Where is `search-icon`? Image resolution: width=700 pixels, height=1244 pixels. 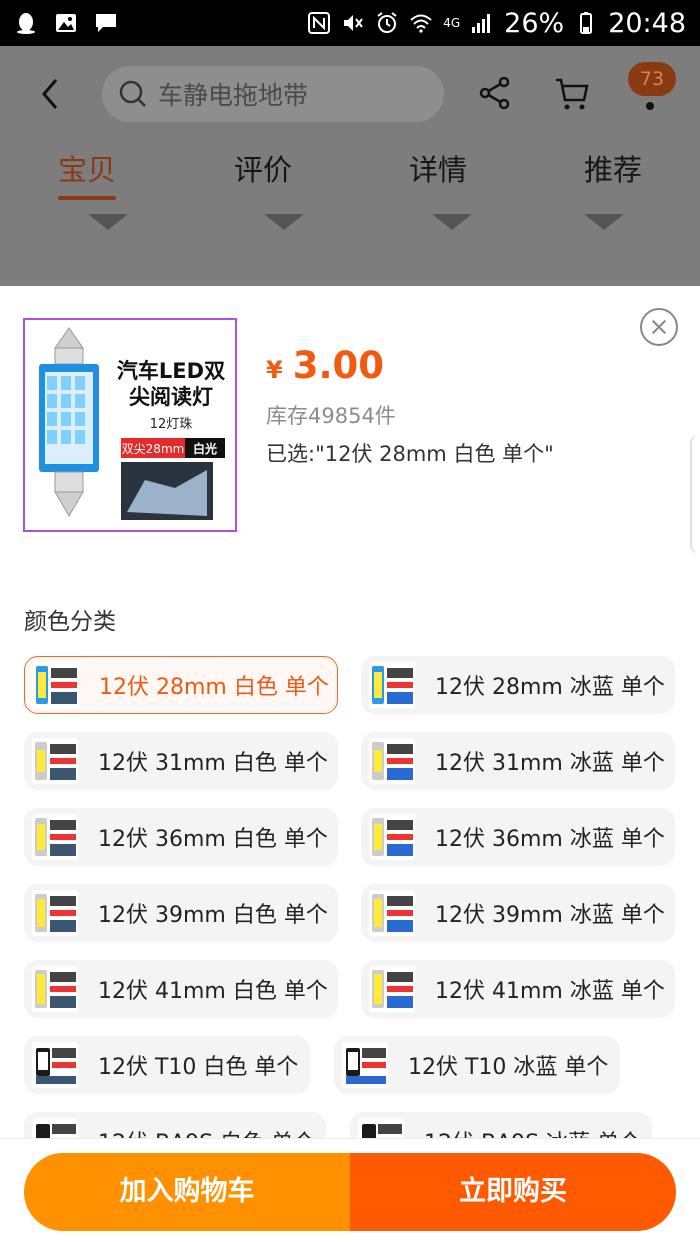
search-icon is located at coordinates (132, 93).